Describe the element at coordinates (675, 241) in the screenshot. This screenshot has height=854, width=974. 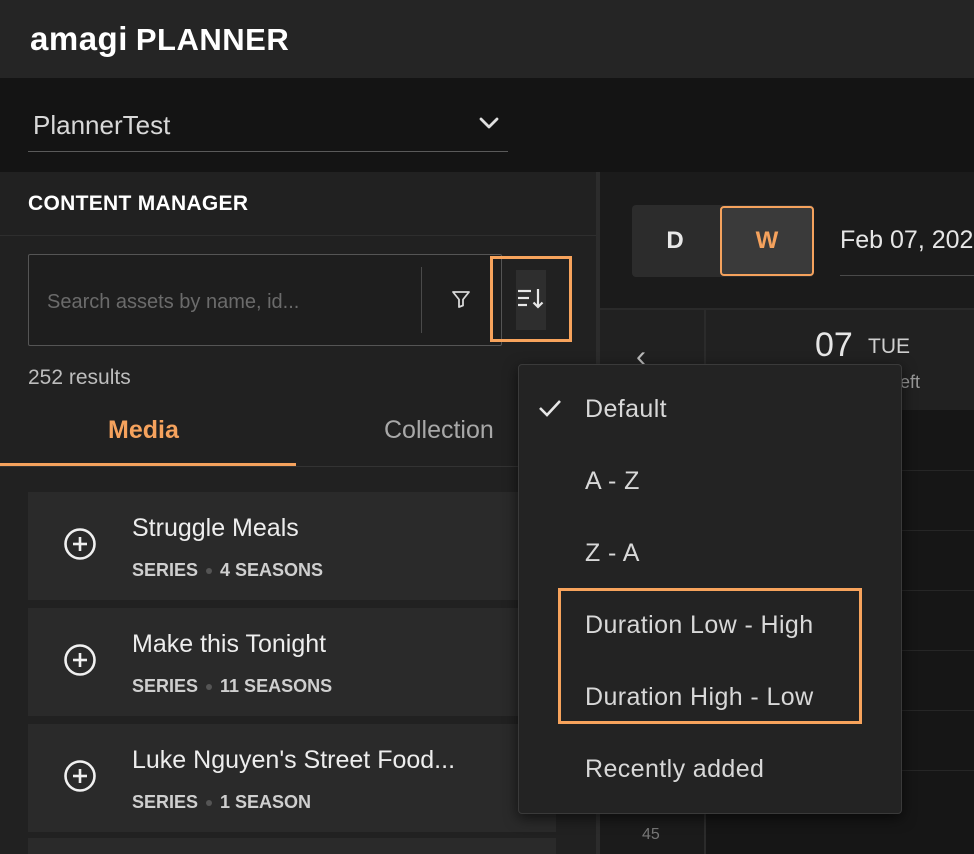
I see `view-day-button: D` at that location.